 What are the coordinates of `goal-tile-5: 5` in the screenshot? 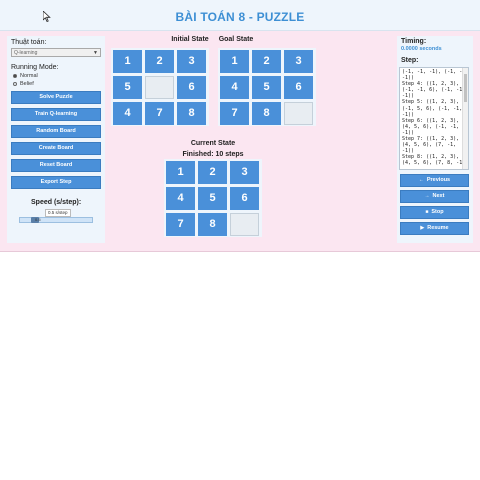 It's located at (266, 87).